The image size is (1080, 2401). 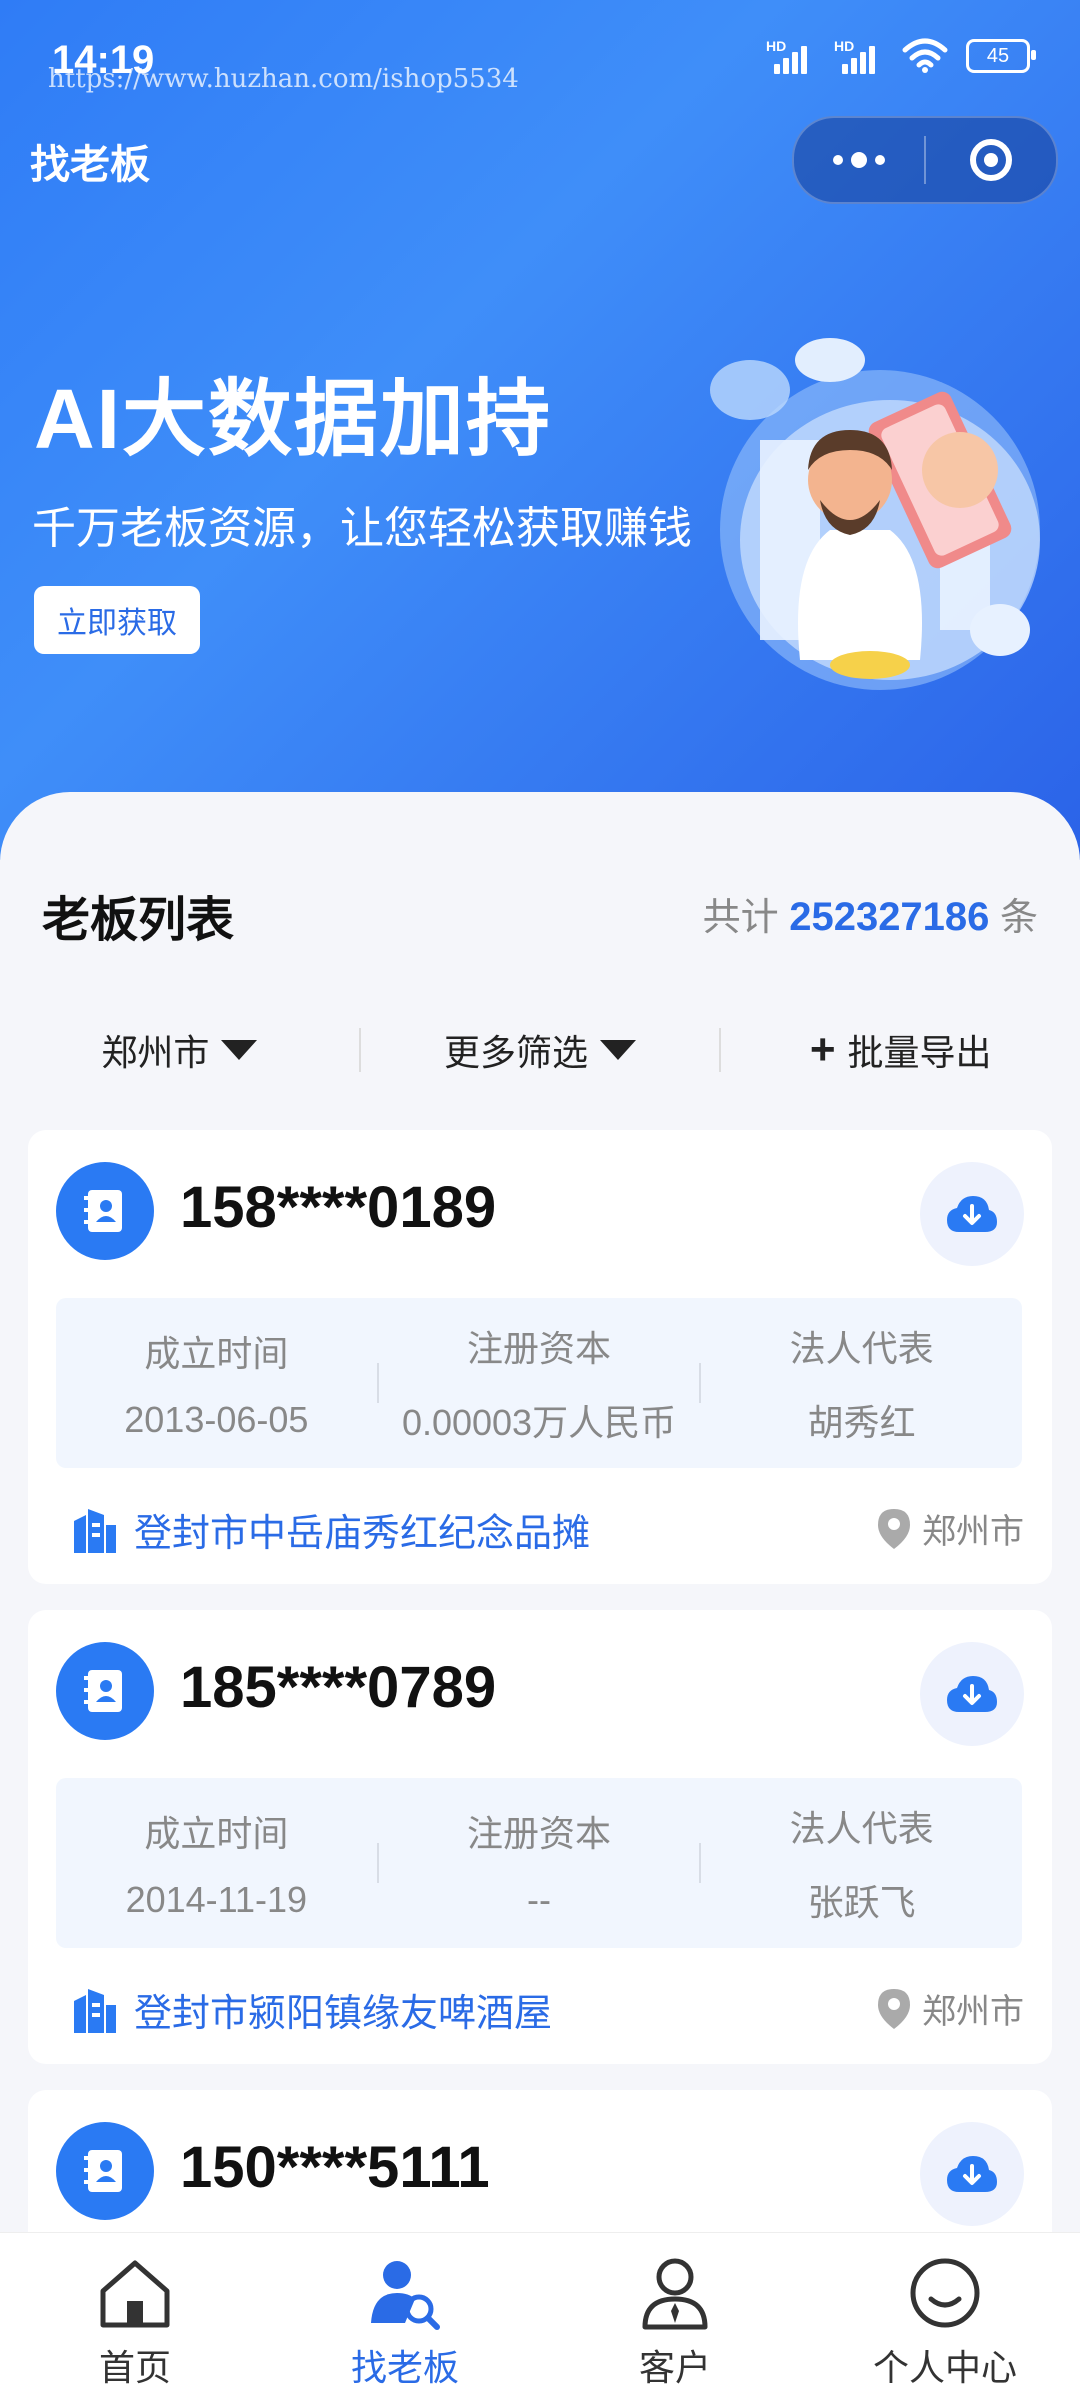 I want to click on company-info: 成立时间 2014-11-19 注册资本 -- 法人代表张跃飞, so click(x=539, y=1863).